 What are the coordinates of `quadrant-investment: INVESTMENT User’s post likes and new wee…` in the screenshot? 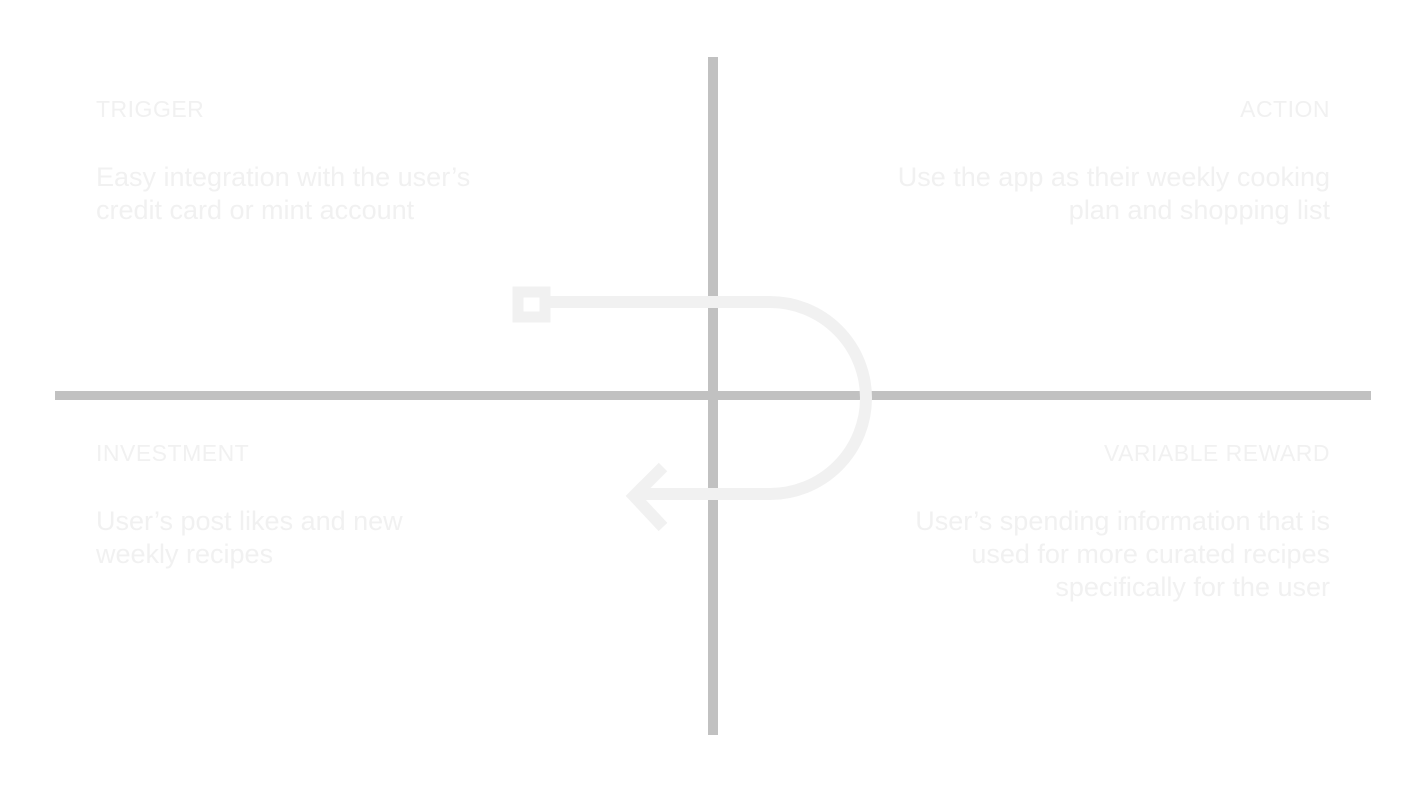 It's located at (266, 505).